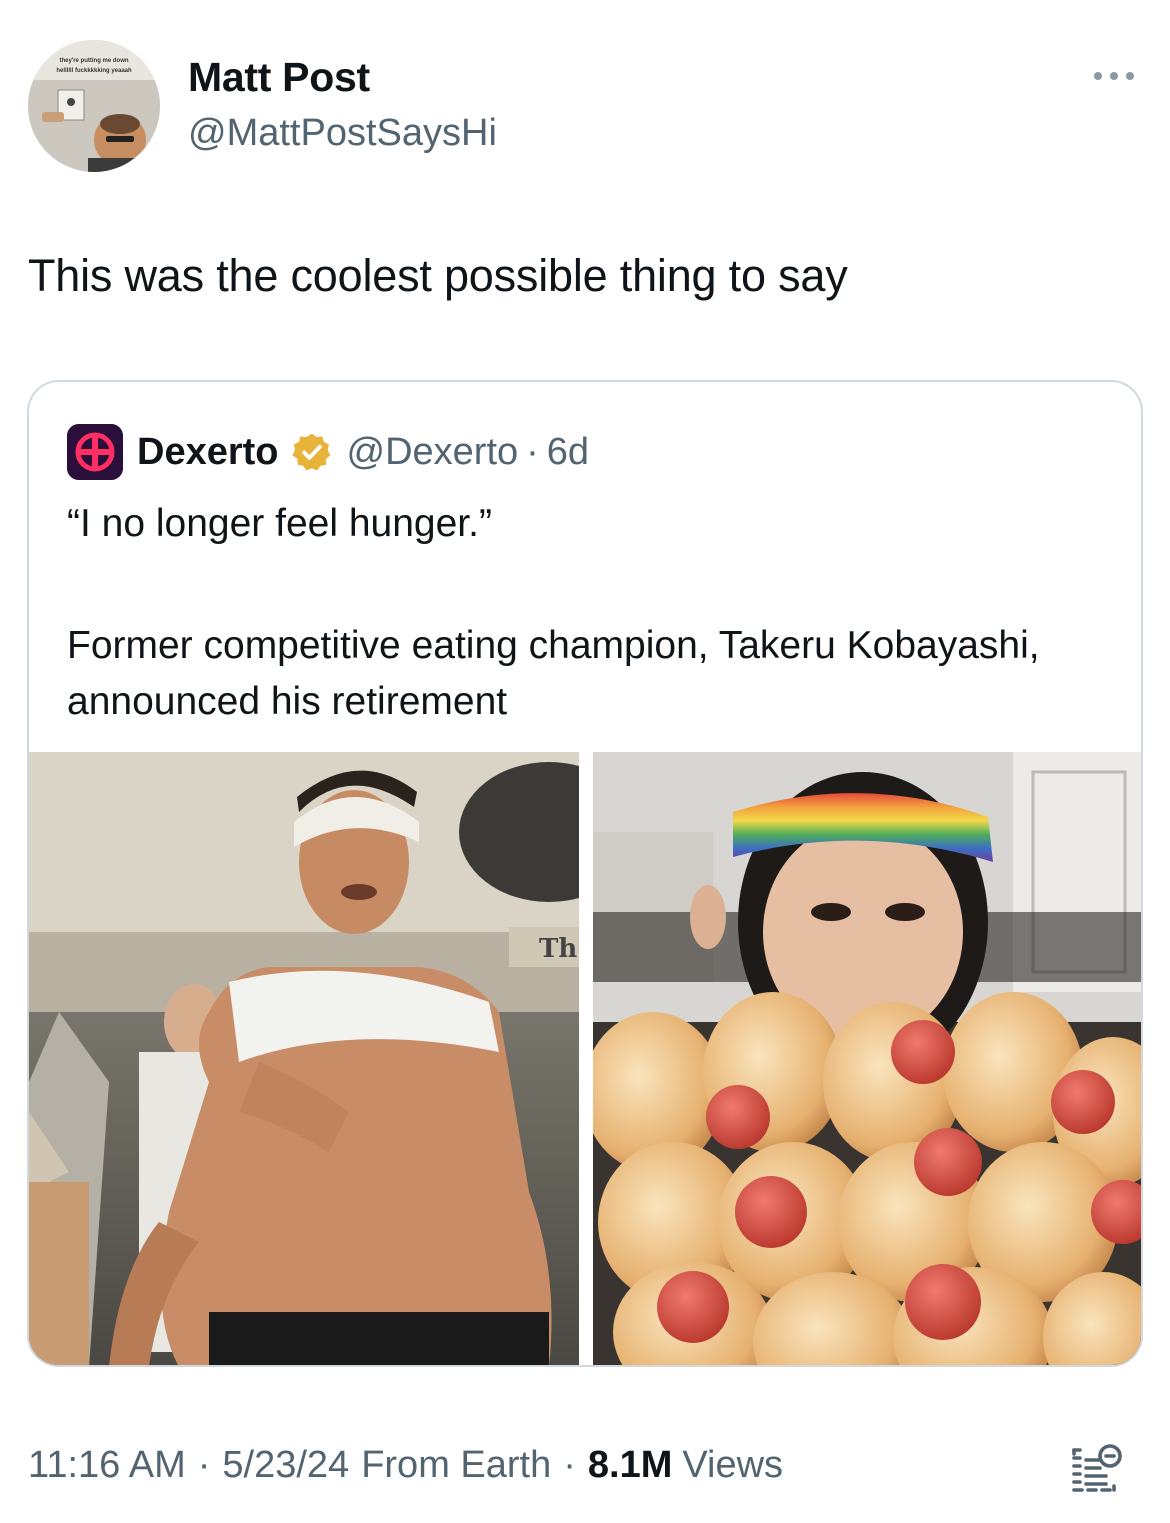  I want to click on post-date: 5/23/24, so click(285, 1465).